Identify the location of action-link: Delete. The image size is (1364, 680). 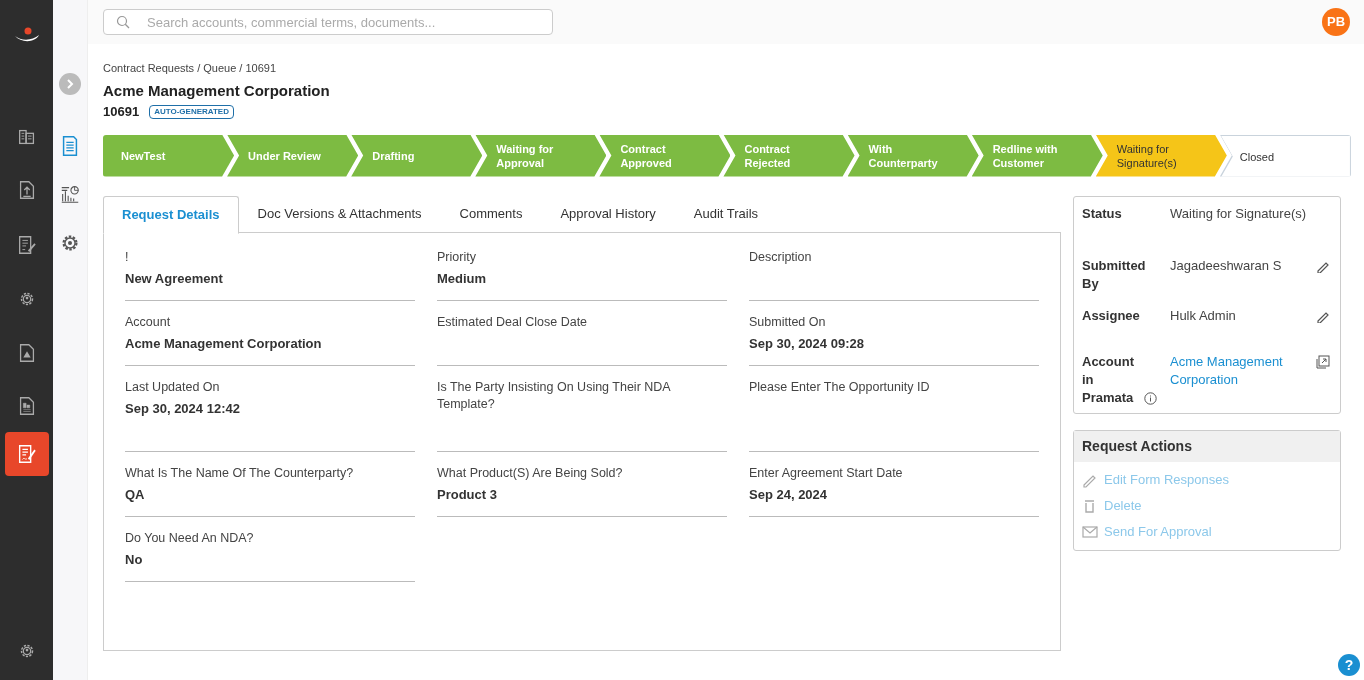
(1207, 505).